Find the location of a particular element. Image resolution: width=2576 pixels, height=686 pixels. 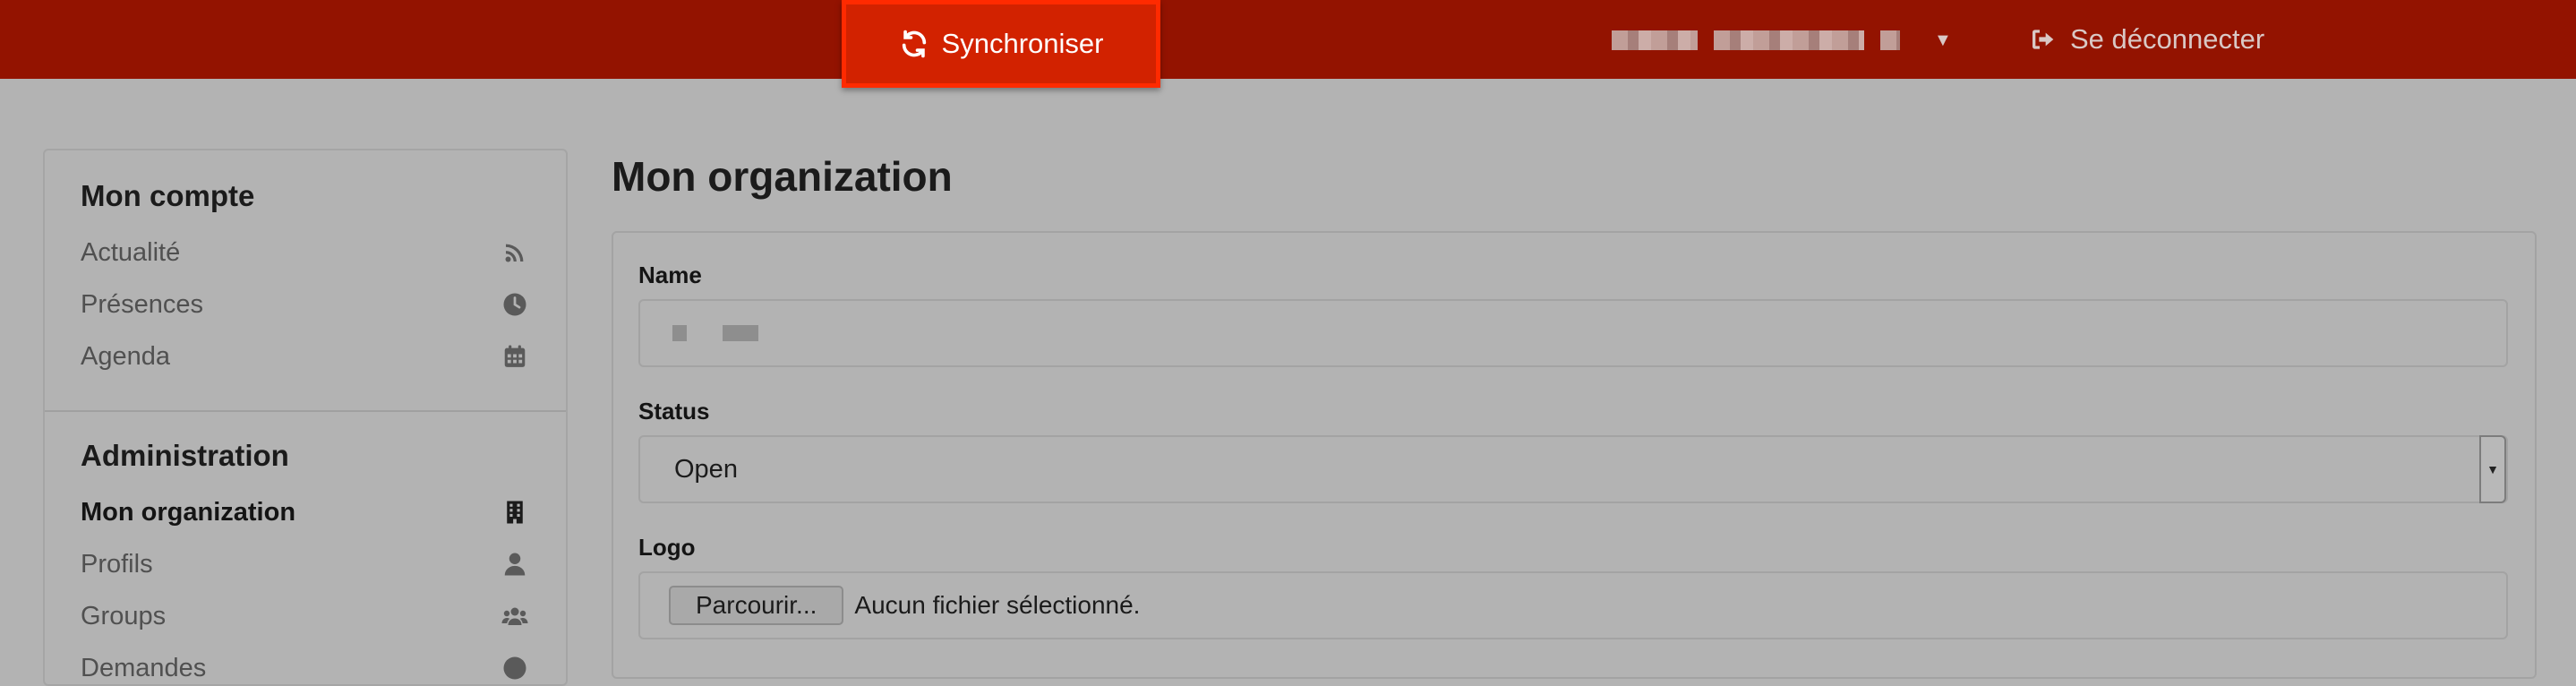

sidebar-item-groups: Groups is located at coordinates (304, 616).